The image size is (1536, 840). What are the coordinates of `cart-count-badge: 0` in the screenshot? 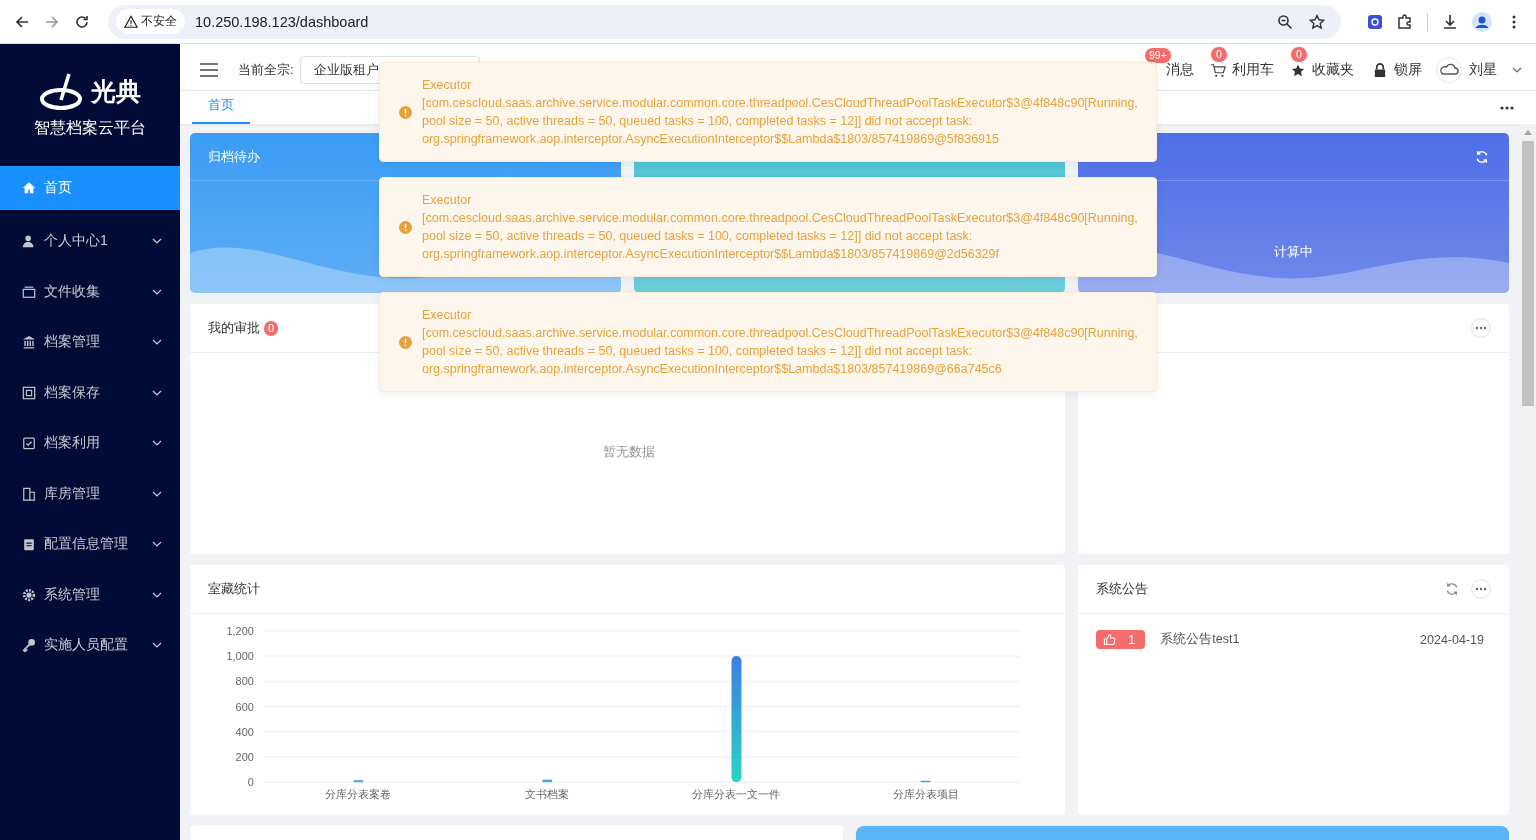 It's located at (1219, 54).